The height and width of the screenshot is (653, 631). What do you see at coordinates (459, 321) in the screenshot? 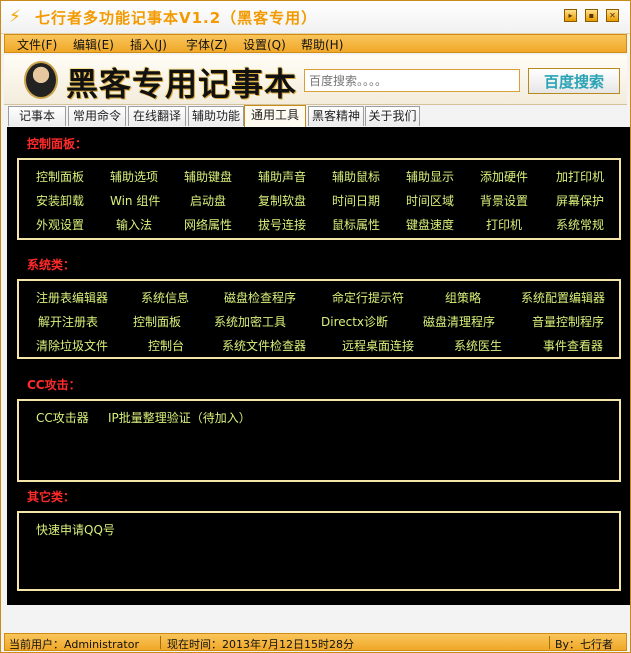
I see `tool-item: 磁盘清理程序` at bounding box center [459, 321].